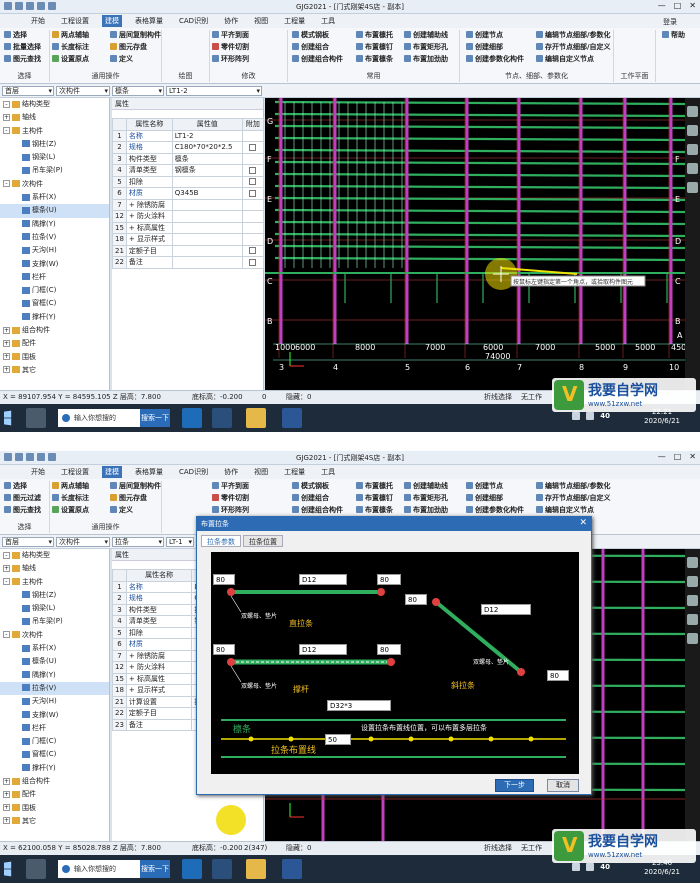  Describe the element at coordinates (54, 117) in the screenshot. I see `tree-group: + 轴线` at that location.